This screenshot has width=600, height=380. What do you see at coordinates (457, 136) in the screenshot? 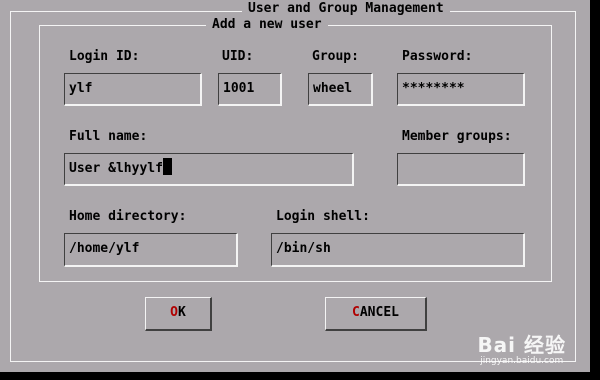
I see `member-groups-label: Member groups:` at bounding box center [457, 136].